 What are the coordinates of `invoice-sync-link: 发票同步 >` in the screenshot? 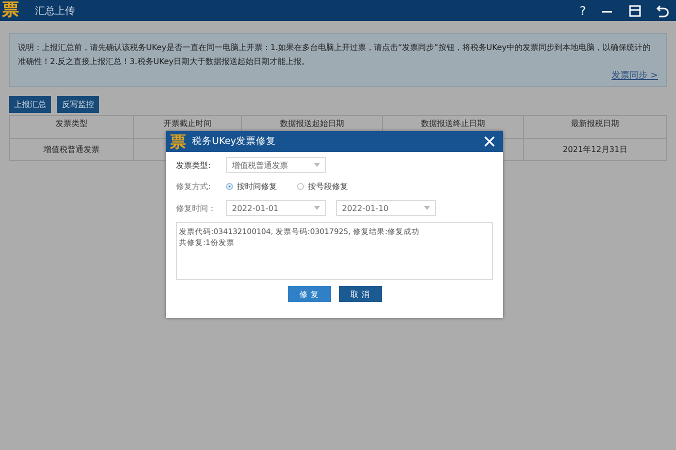 It's located at (635, 75).